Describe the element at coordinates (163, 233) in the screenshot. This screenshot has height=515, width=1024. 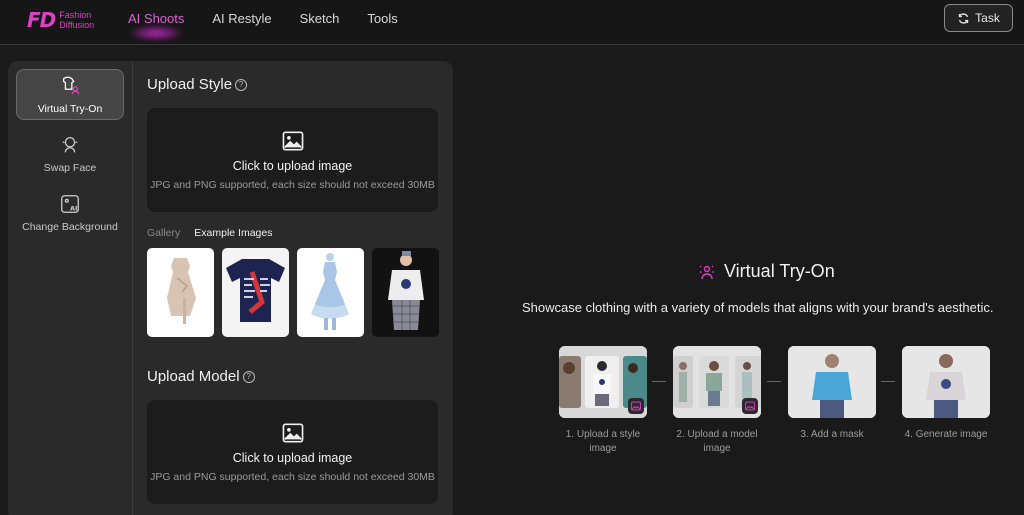
I see `tab-gallery: Gallery` at that location.